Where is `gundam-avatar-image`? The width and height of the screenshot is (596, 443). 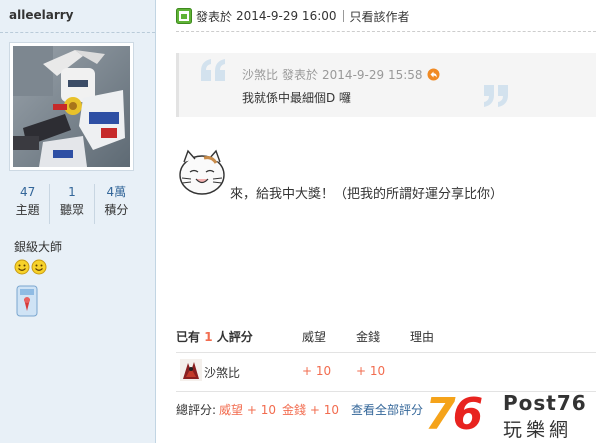 gundam-avatar-image is located at coordinates (71, 106).